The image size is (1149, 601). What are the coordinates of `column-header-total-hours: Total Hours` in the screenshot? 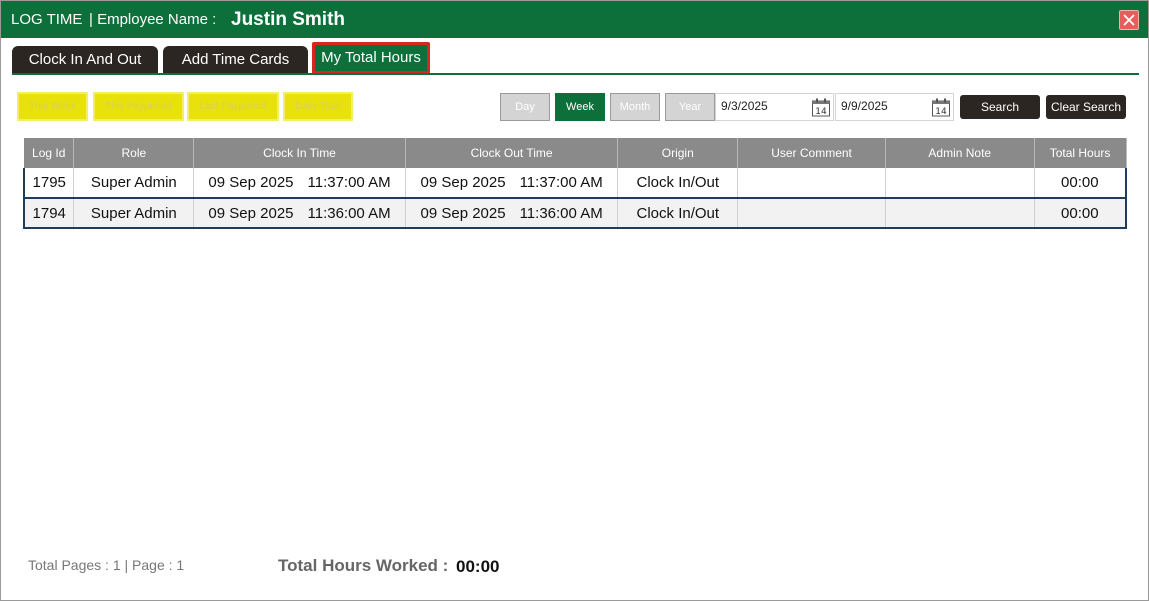 It's located at (1080, 153).